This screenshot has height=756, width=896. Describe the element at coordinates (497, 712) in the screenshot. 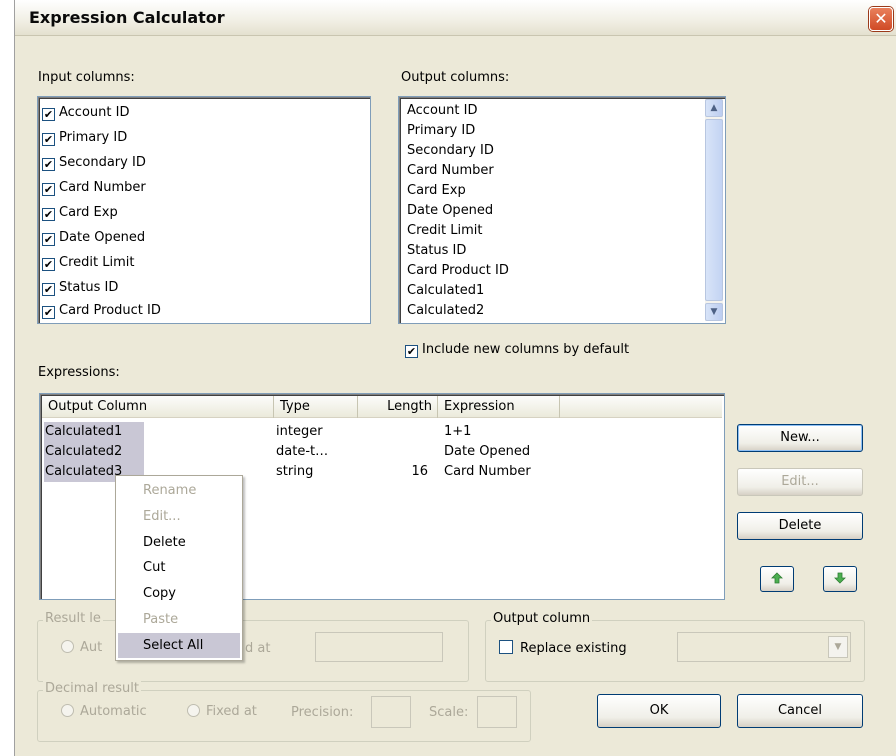

I see `scale-input` at that location.